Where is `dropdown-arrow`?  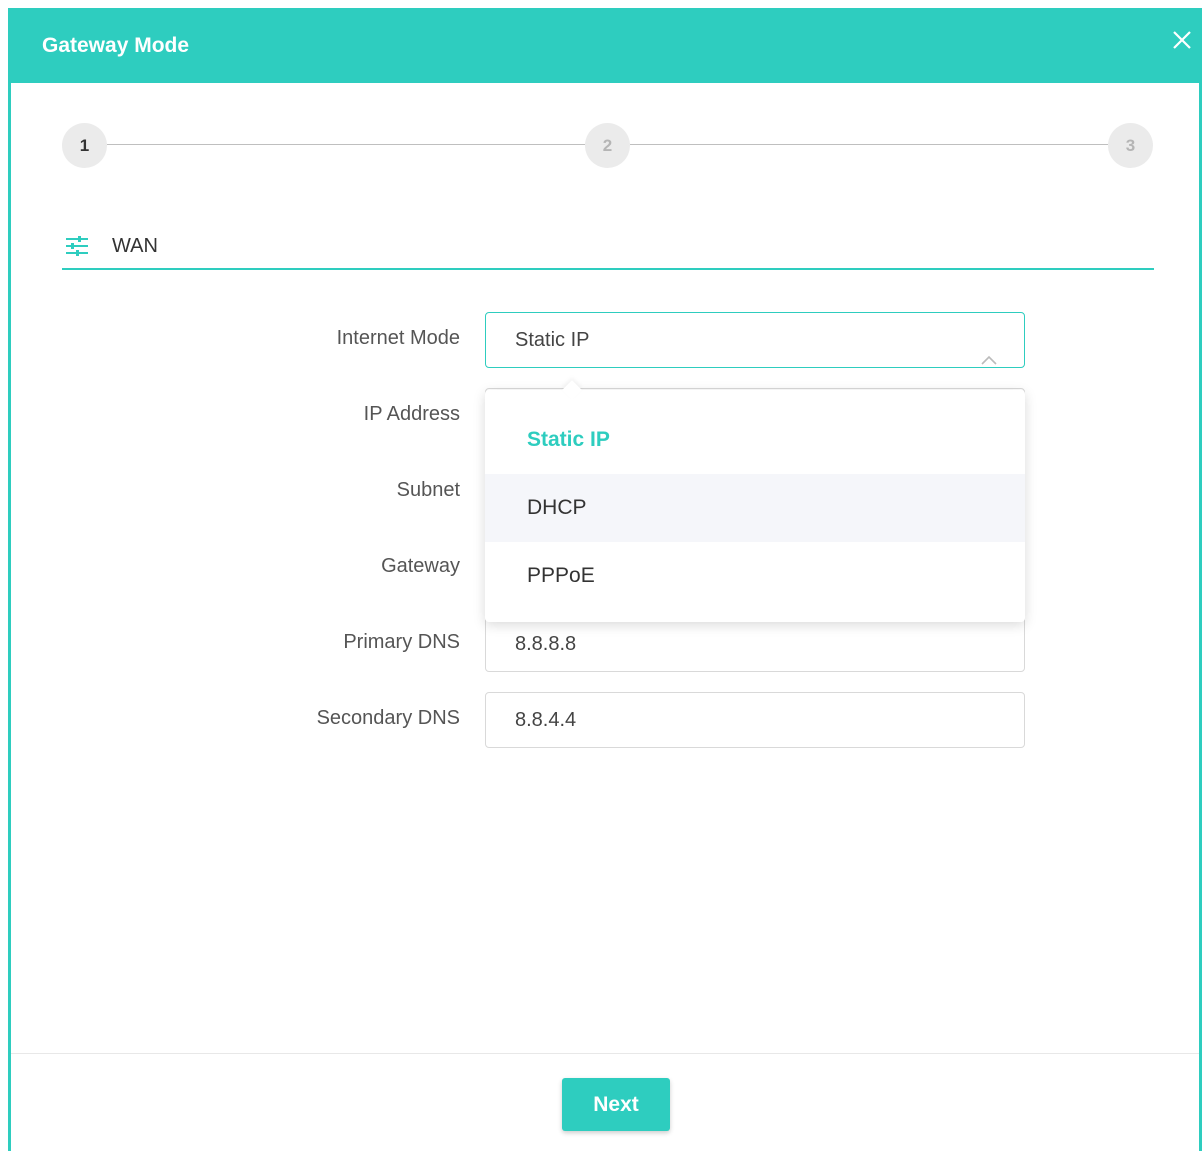
dropdown-arrow is located at coordinates (572, 390).